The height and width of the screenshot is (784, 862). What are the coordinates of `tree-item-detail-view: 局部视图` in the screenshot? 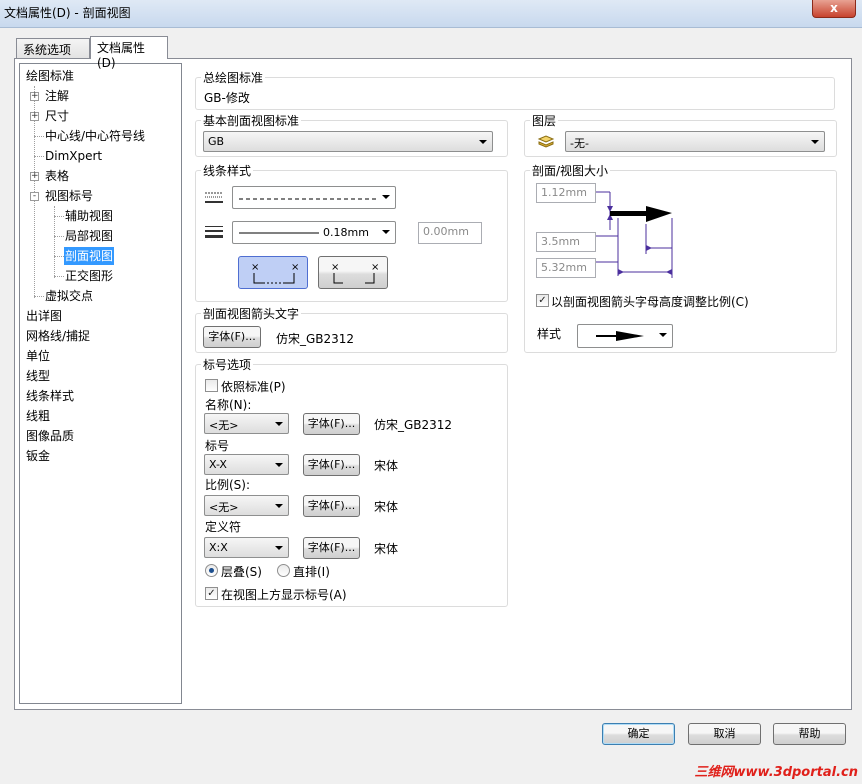 It's located at (89, 236).